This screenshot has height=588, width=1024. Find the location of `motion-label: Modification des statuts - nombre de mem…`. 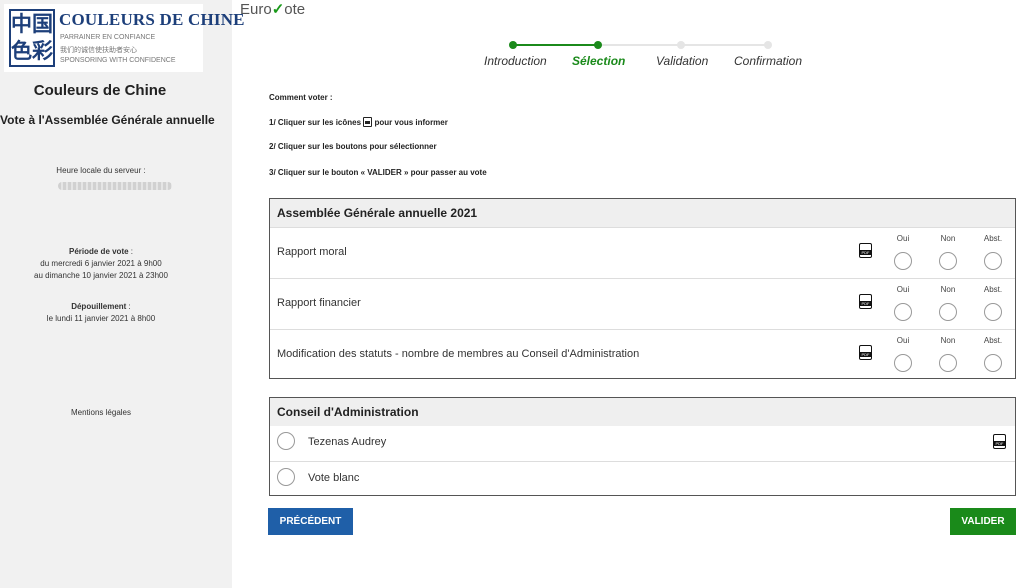

motion-label: Modification des statuts - nombre de mem… is located at coordinates (458, 354).